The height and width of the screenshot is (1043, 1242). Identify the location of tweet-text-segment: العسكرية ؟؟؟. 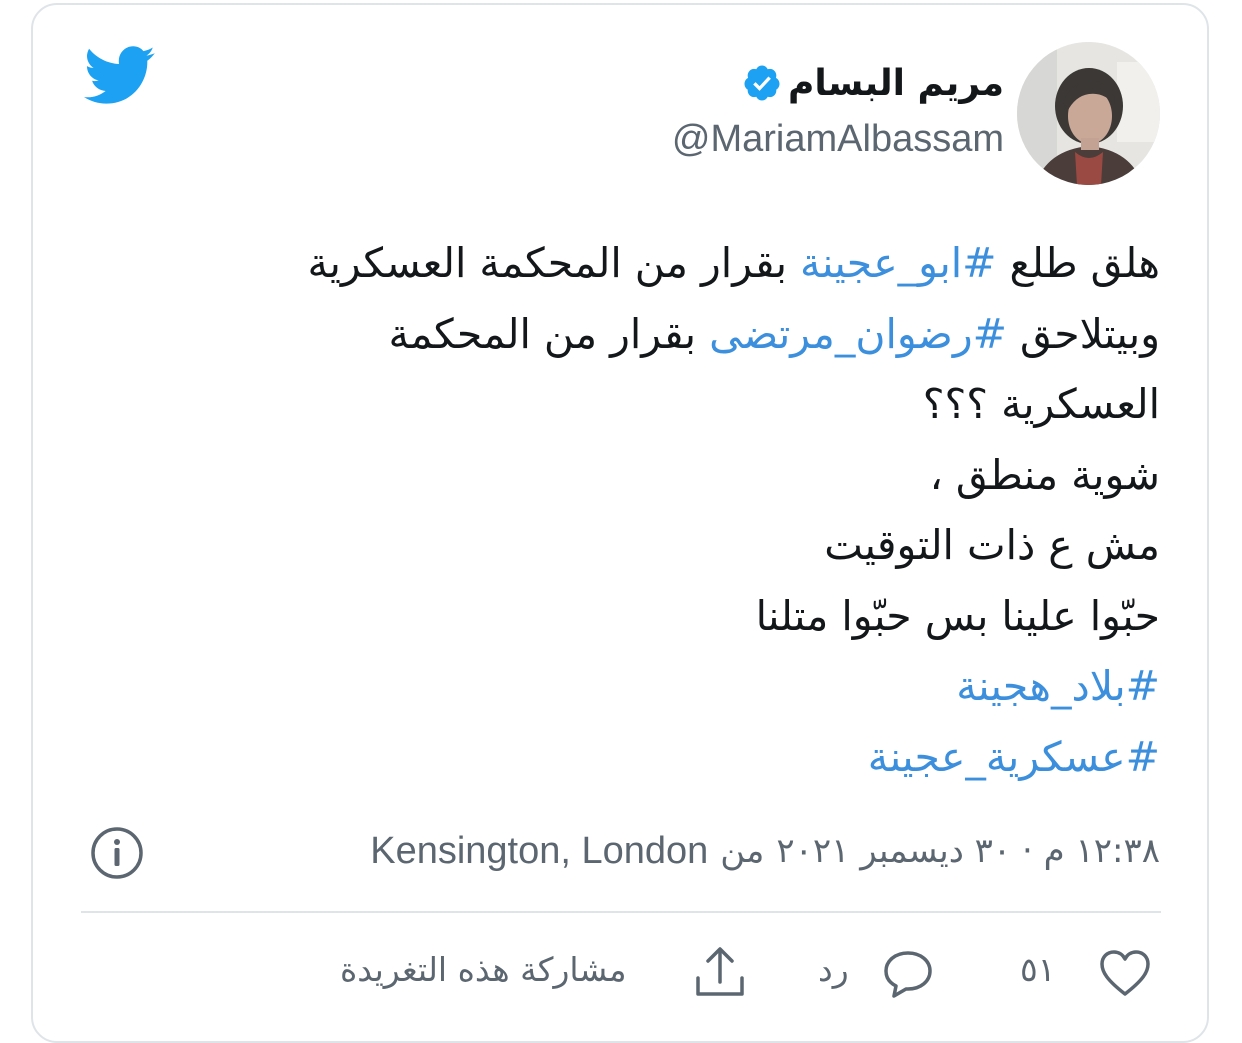
(1041, 404).